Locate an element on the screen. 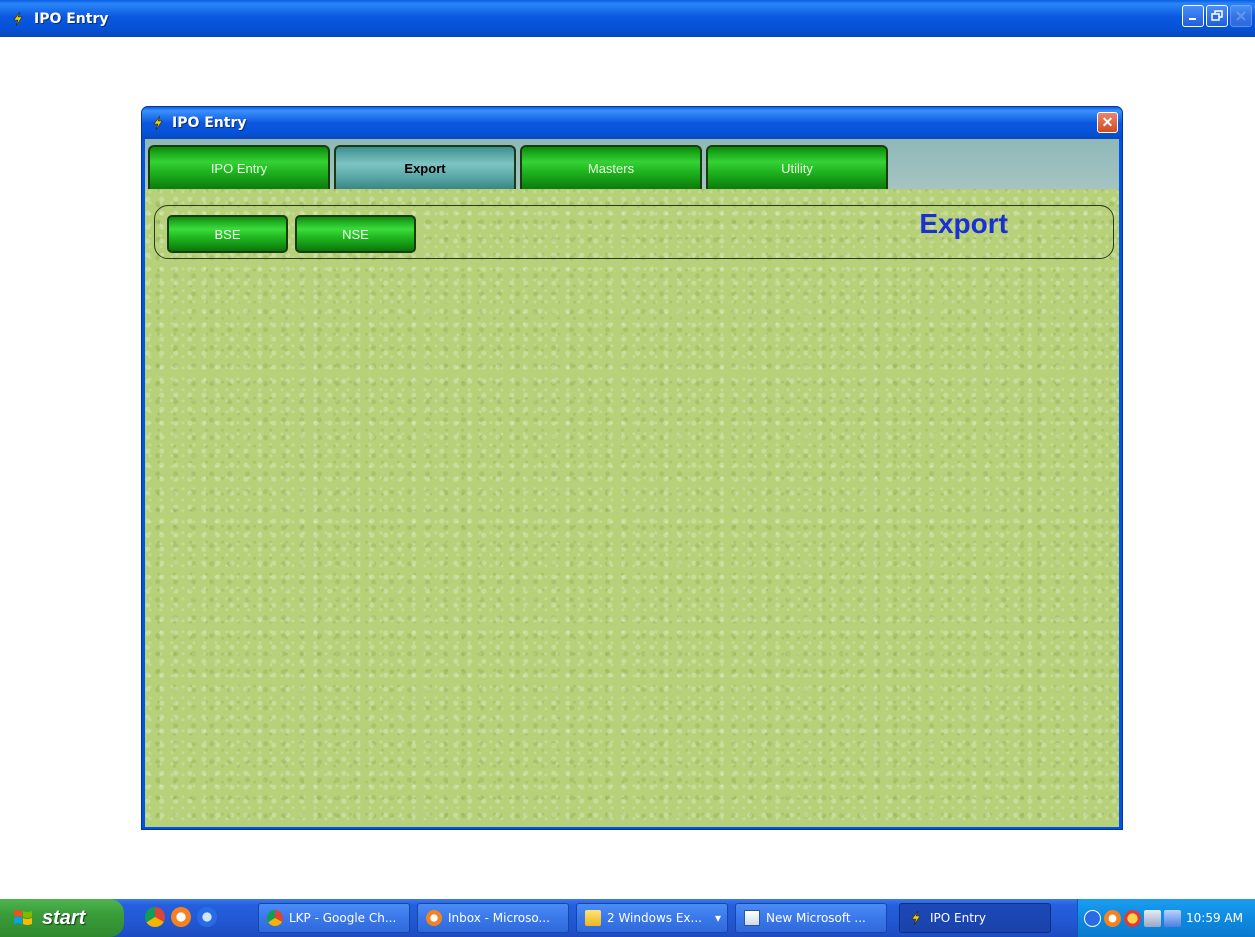 Image resolution: width=1255 pixels, height=937 pixels. tab-utility: Utility is located at coordinates (797, 167).